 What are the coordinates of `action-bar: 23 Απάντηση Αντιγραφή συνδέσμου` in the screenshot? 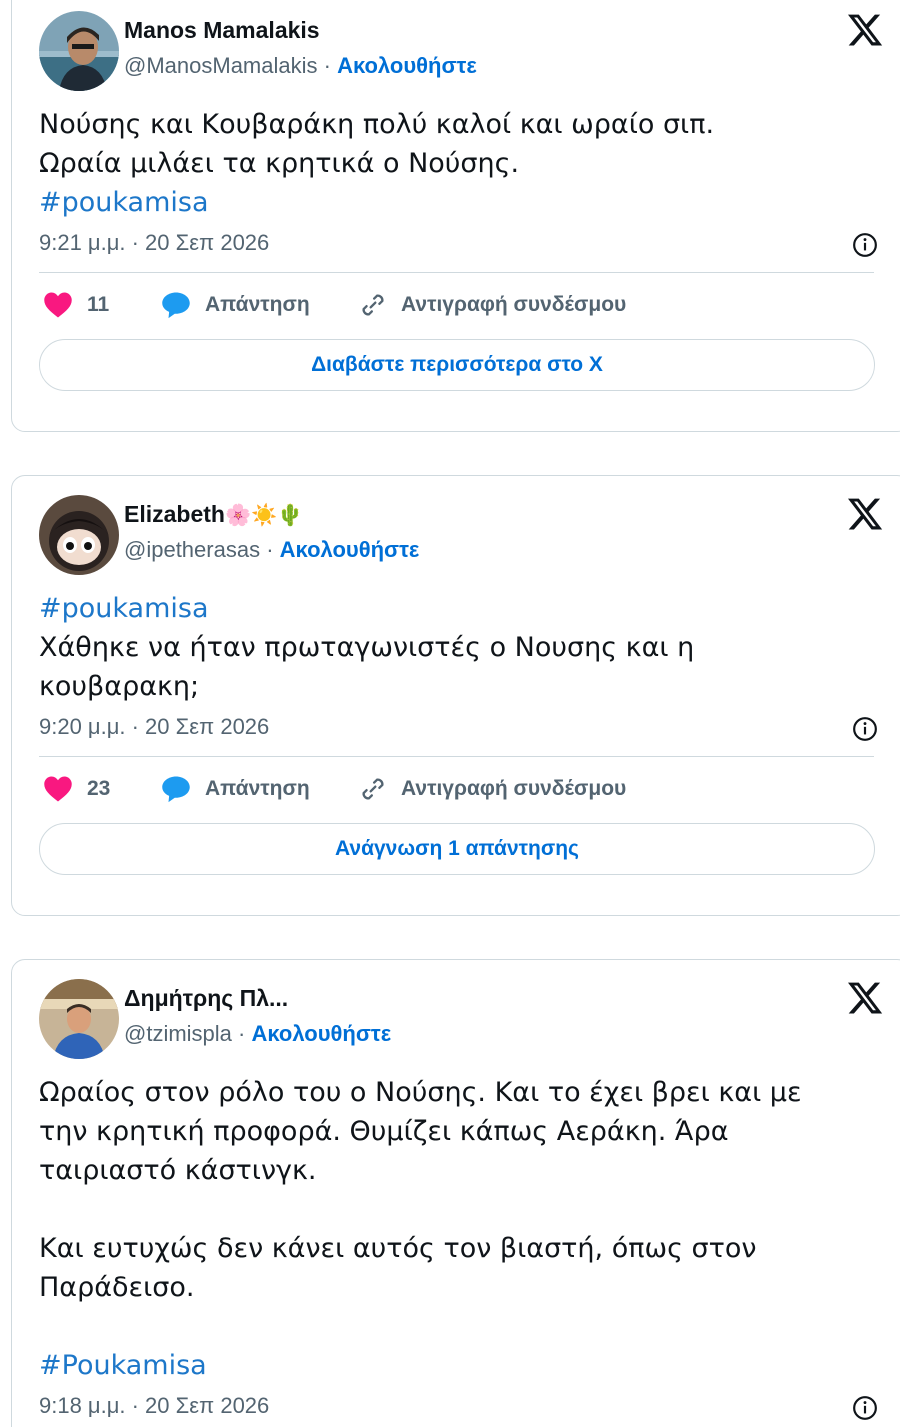 It's located at (461, 789).